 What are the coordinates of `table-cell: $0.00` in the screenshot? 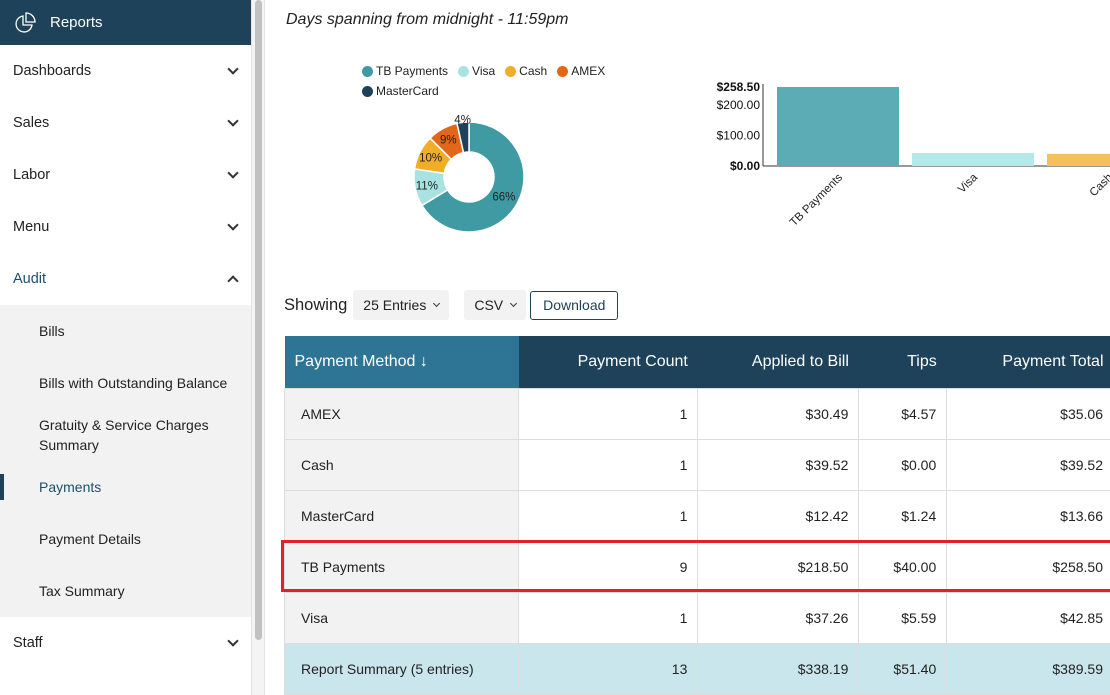 It's located at (903, 464).